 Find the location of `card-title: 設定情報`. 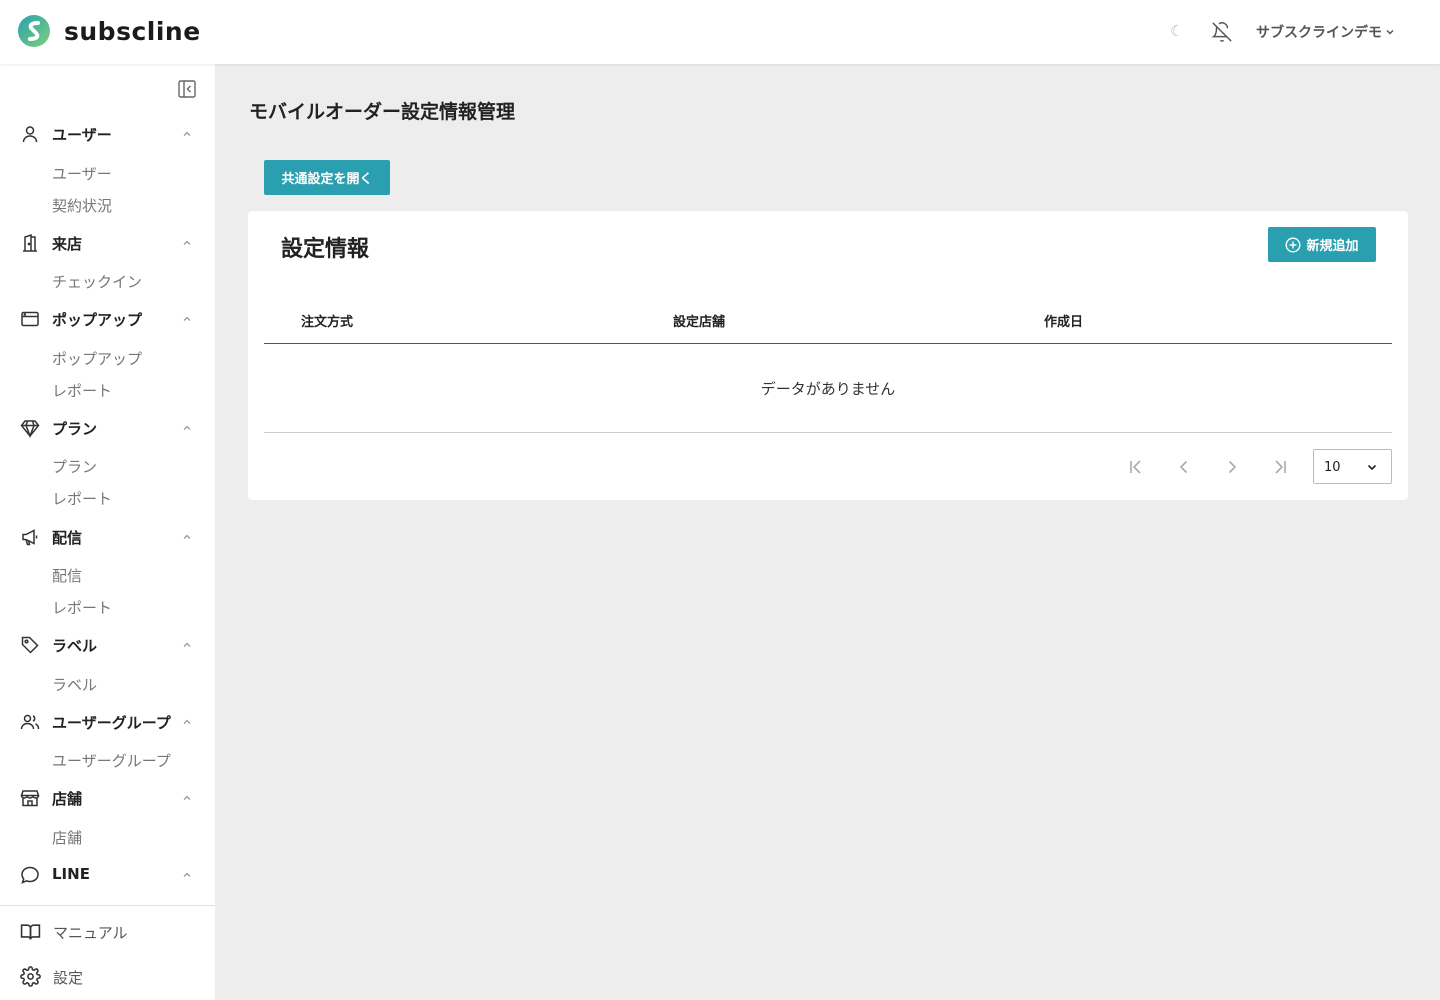

card-title: 設定情報 is located at coordinates (325, 249).